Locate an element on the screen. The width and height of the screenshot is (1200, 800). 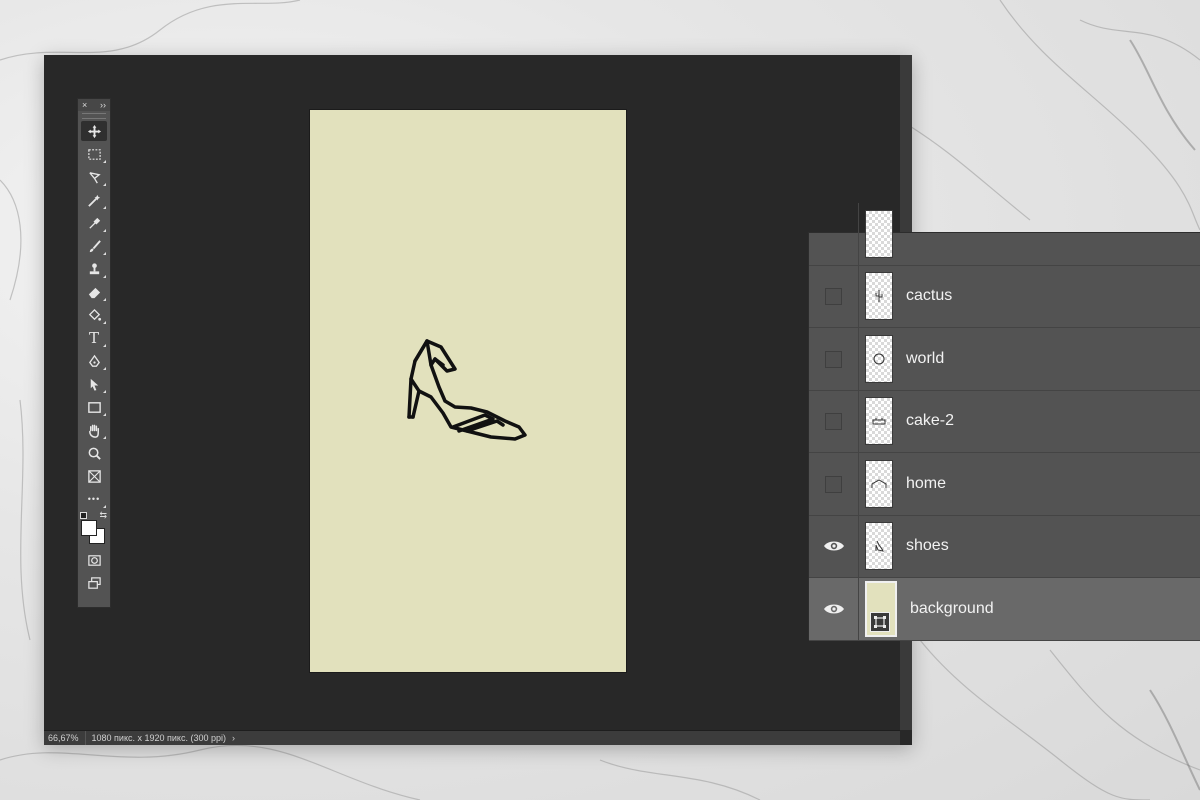
path-select-tool is located at coordinates (94, 384).